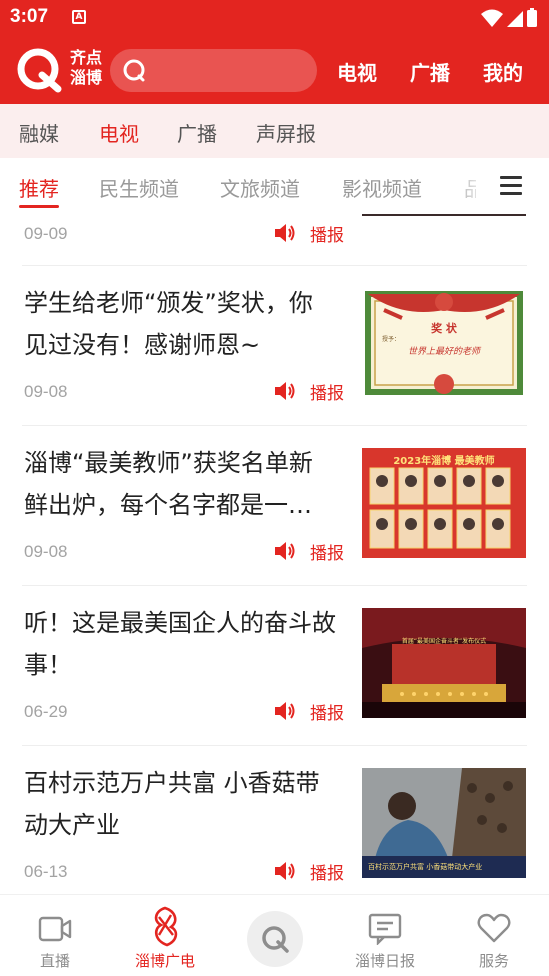 Image resolution: width=549 pixels, height=976 pixels. What do you see at coordinates (444, 823) in the screenshot?
I see `news-thumbnail: 百村示范万户共富 小香菇带动大产业` at bounding box center [444, 823].